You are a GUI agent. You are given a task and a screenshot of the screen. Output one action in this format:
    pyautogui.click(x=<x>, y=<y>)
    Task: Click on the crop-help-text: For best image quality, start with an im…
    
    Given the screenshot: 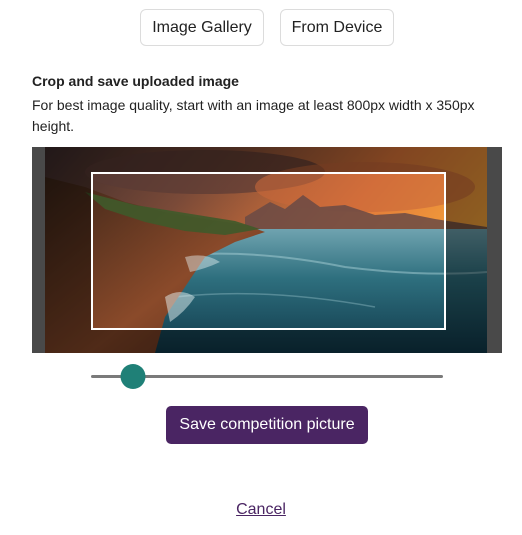 What is the action you would take?
    pyautogui.click(x=253, y=115)
    